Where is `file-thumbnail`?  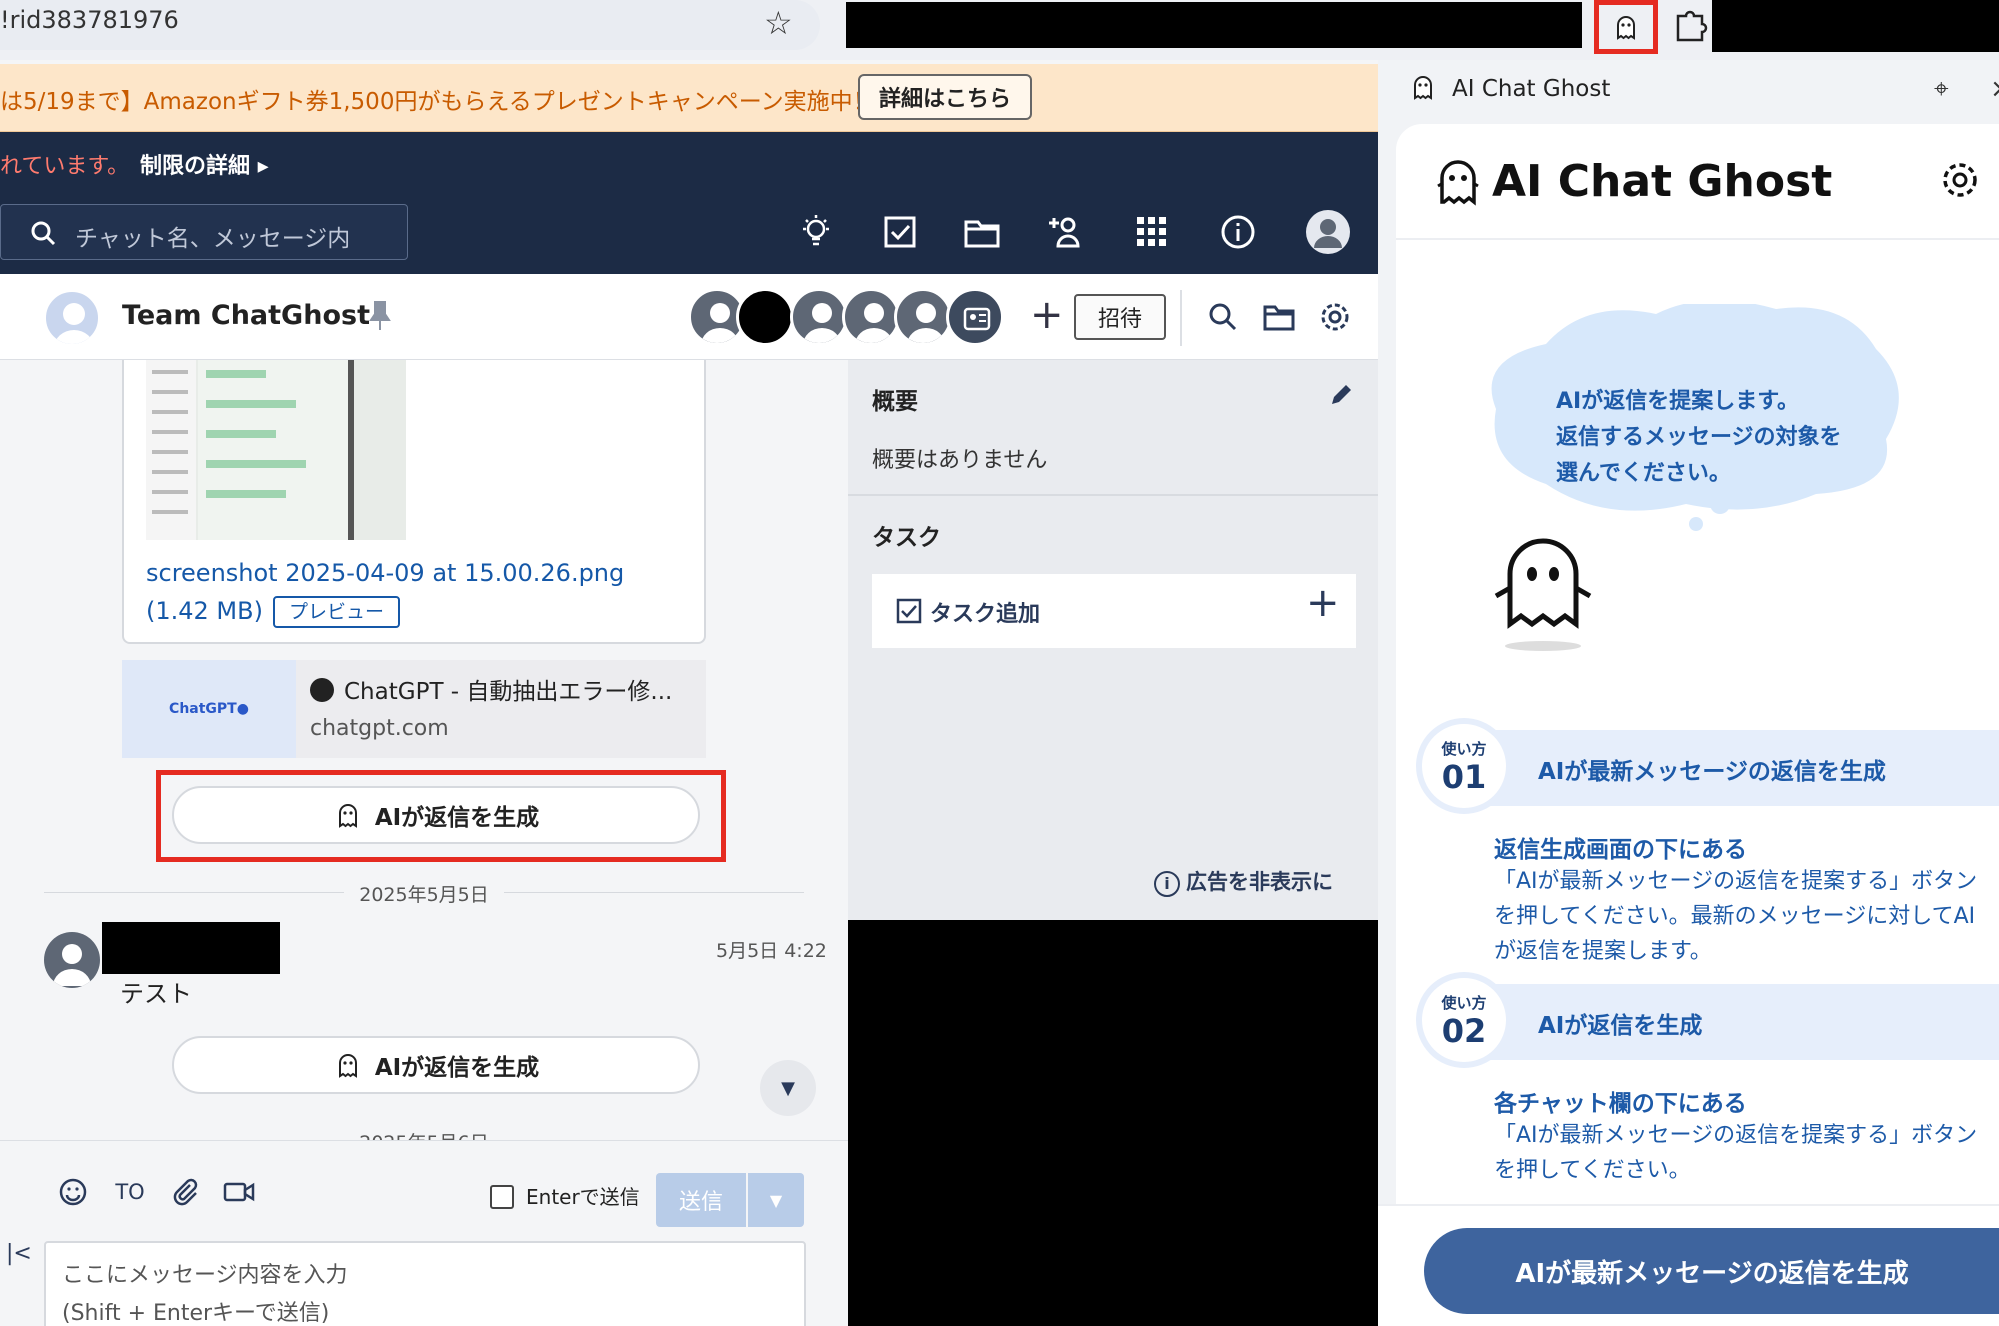 file-thumbnail is located at coordinates (276, 450).